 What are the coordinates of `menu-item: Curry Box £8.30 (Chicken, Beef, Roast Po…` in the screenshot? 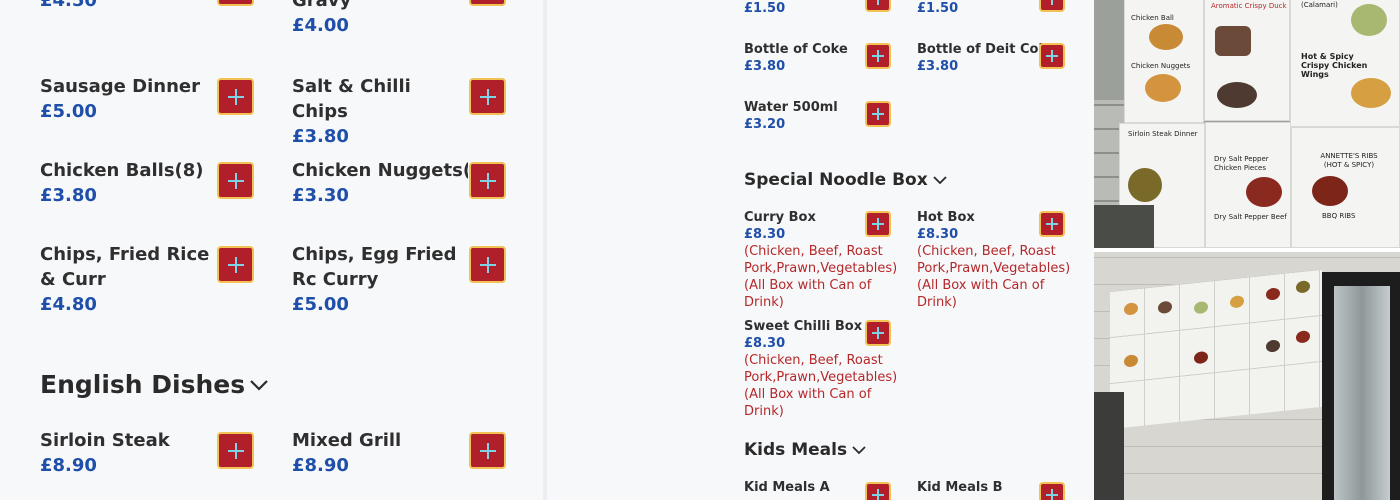 It's located at (821, 260).